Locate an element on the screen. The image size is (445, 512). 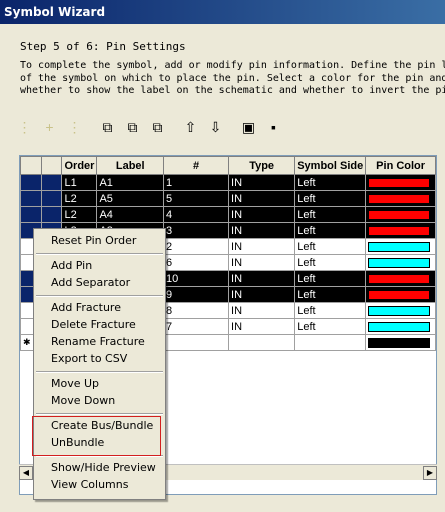
scroll-right-icon: ▶ is located at coordinates (430, 473).